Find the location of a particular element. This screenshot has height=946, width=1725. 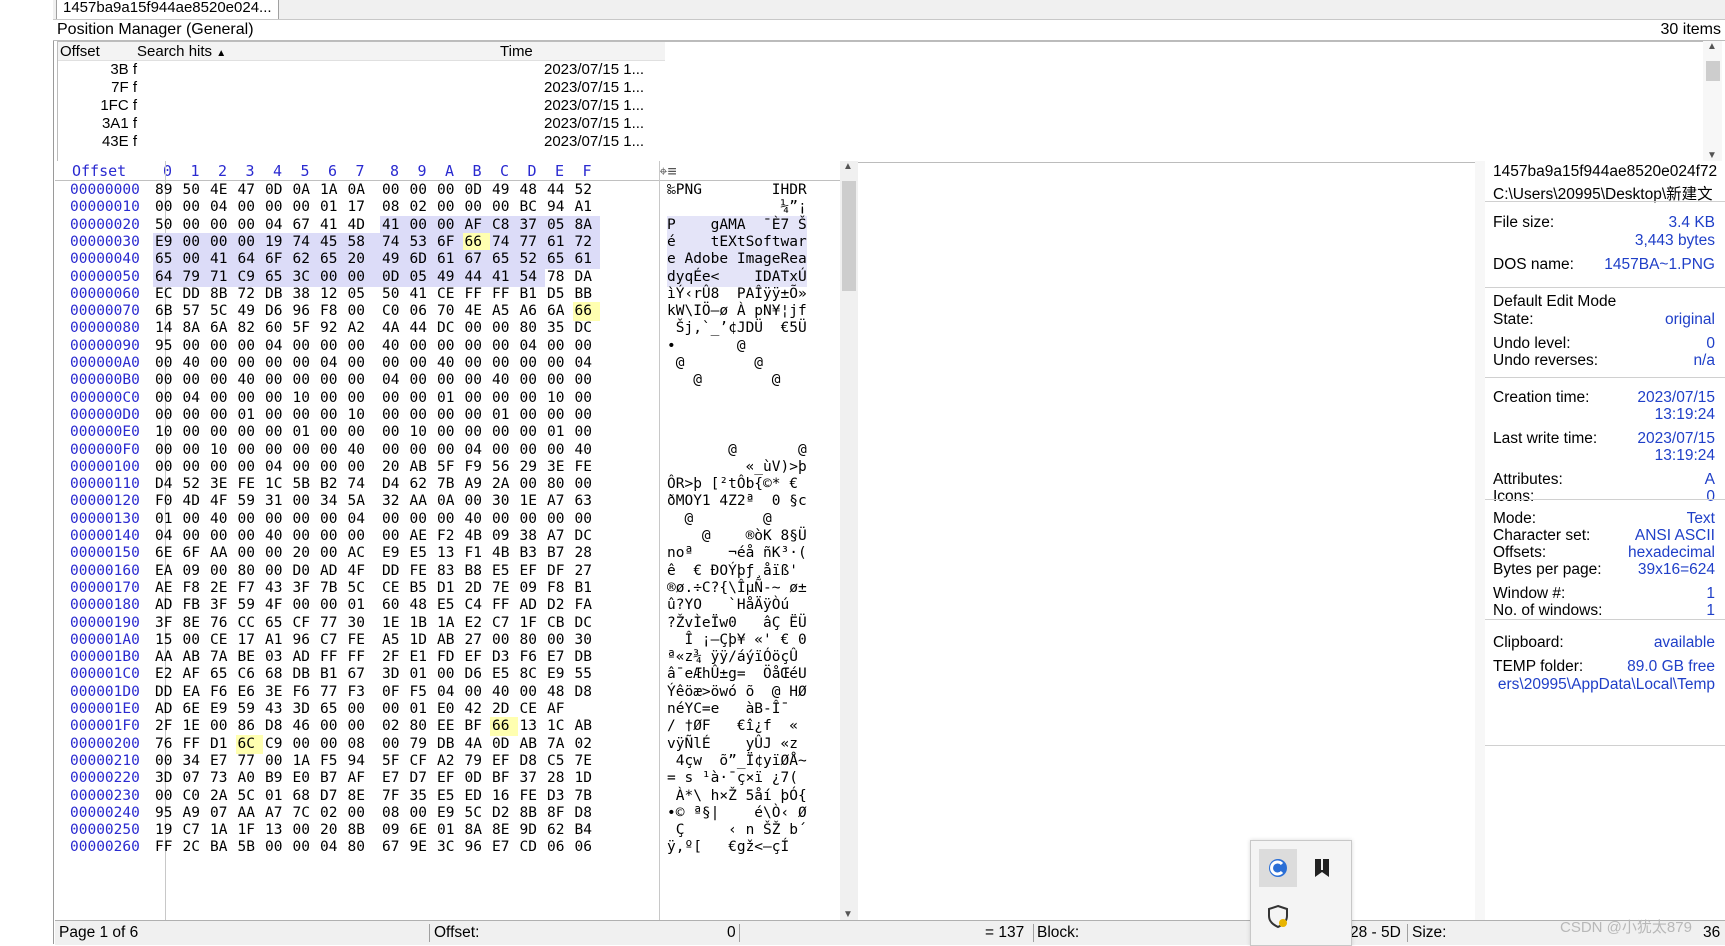

hex-byte: D5 is located at coordinates (559, 294).